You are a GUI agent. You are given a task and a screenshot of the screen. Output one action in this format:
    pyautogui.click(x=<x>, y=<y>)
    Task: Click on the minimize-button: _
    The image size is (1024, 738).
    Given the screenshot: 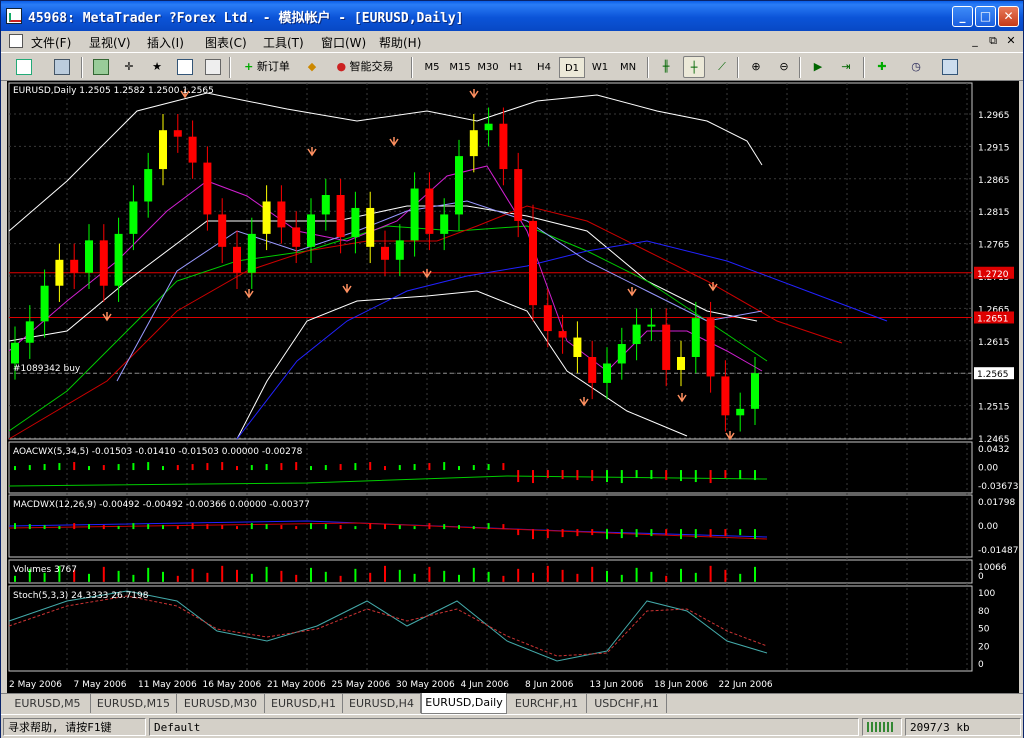 What is the action you would take?
    pyautogui.click(x=962, y=16)
    